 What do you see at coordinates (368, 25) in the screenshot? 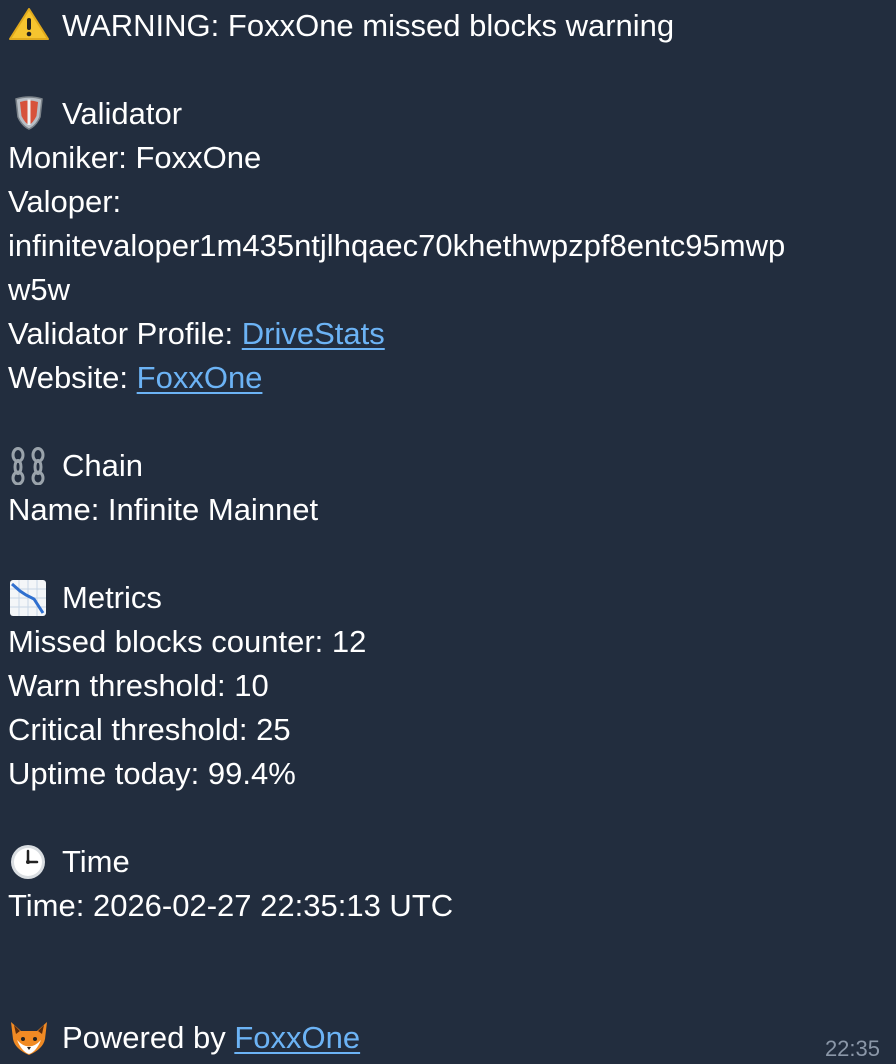
I see `warning-title: WARNING: FoxxOne missed blocks warning` at bounding box center [368, 25].